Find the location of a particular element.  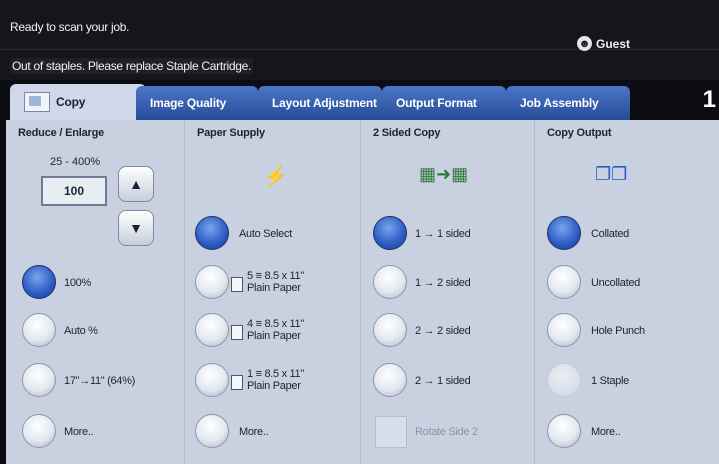

sided-2-2-label: 2 → 2 sided is located at coordinates (443, 331).